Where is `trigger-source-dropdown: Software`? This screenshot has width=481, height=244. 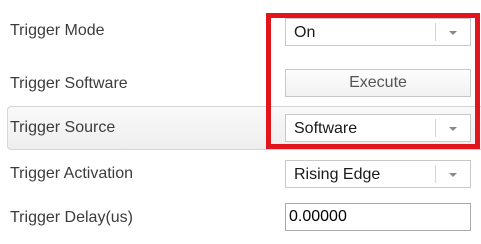 trigger-source-dropdown: Software is located at coordinates (378, 128).